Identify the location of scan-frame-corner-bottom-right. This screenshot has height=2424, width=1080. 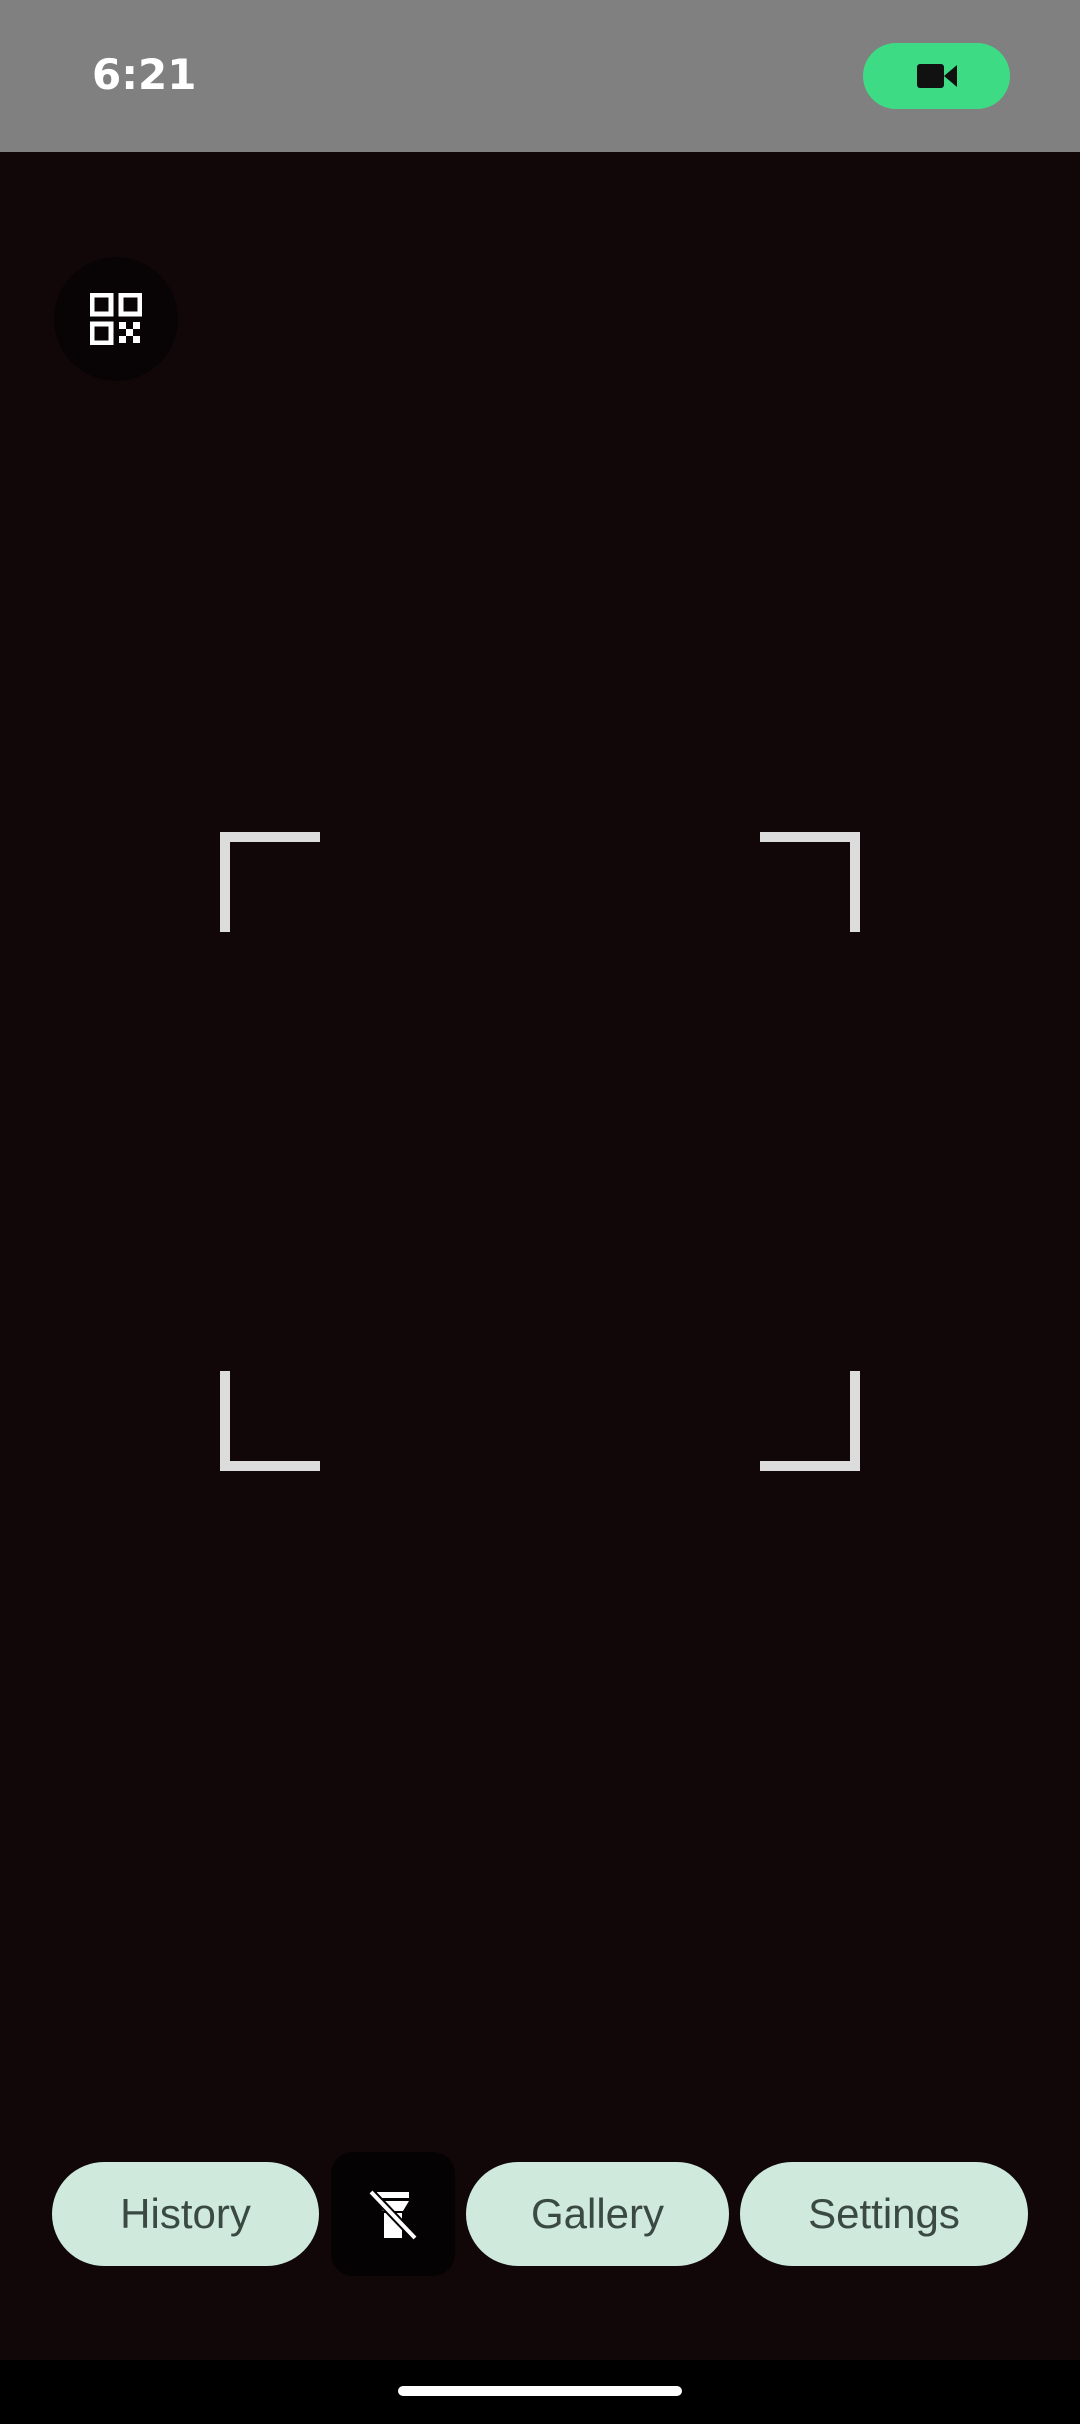
(810, 1421).